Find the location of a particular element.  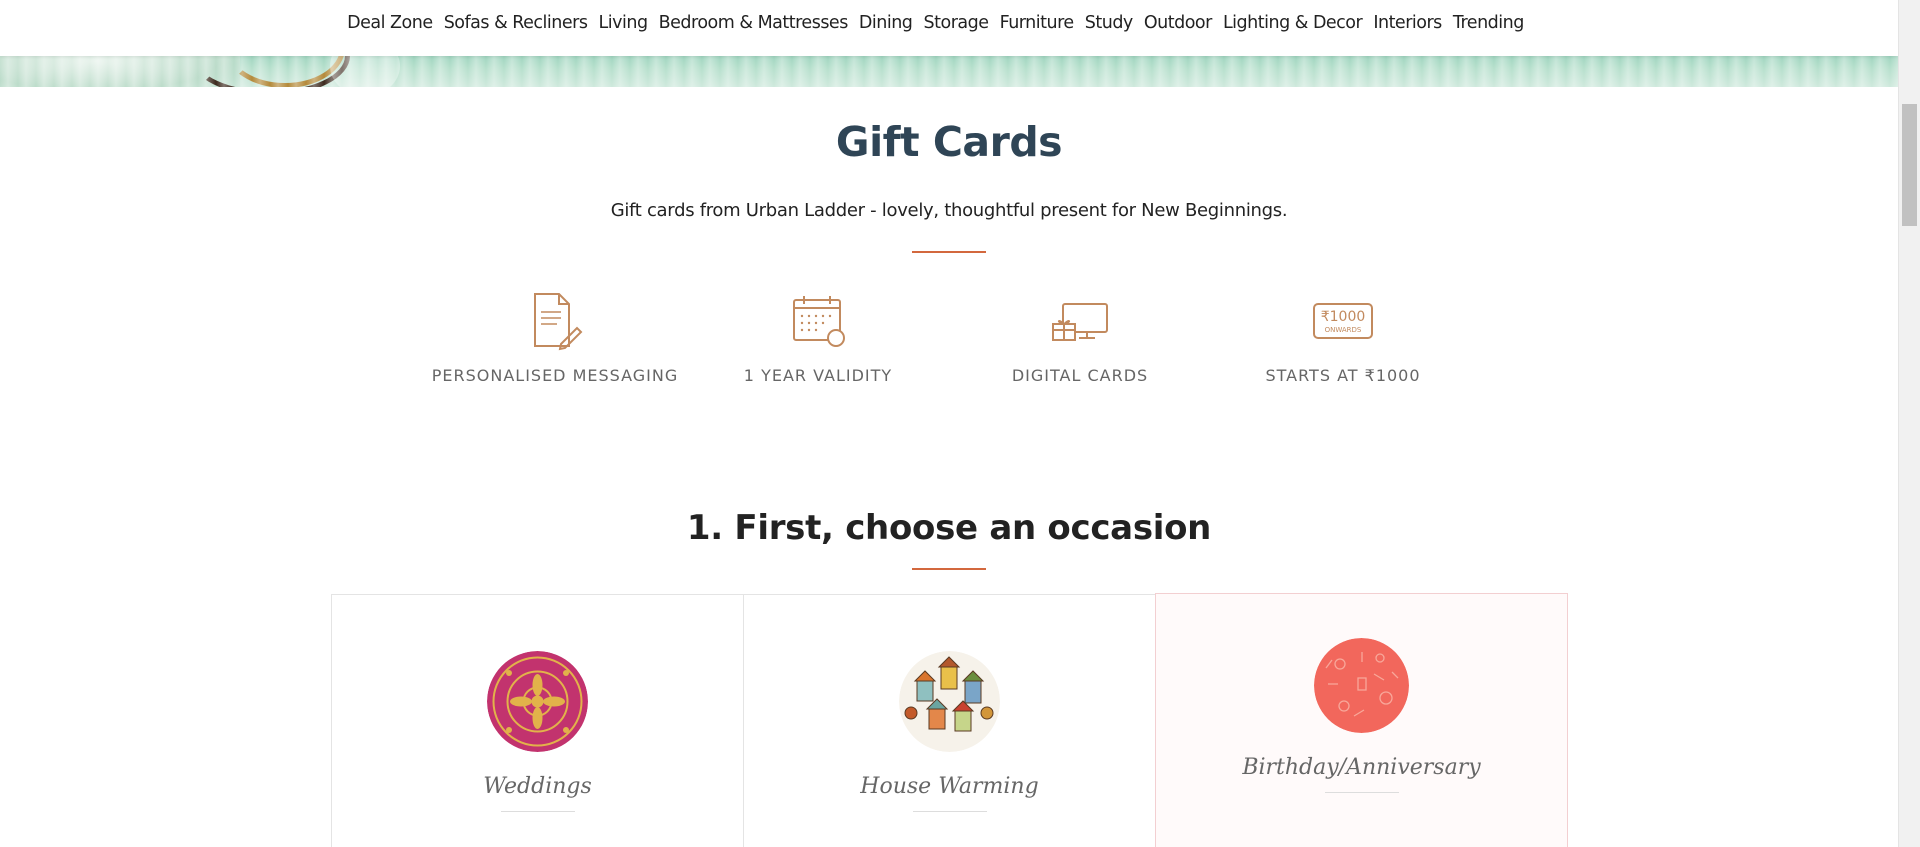

occasion-card-name: Weddings is located at coordinates (537, 786).